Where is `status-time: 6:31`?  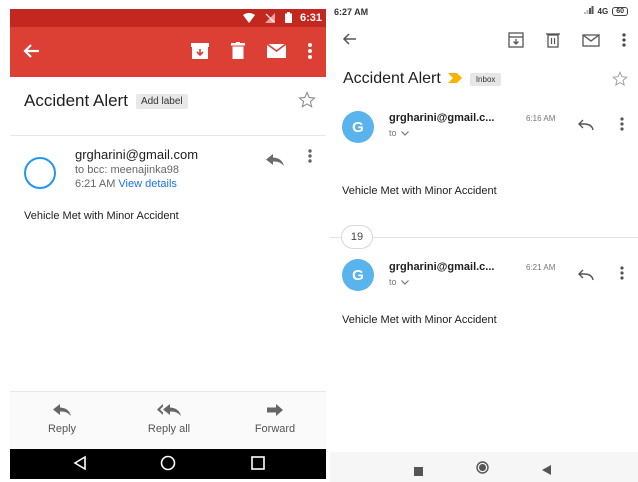
status-time: 6:31 is located at coordinates (310, 18).